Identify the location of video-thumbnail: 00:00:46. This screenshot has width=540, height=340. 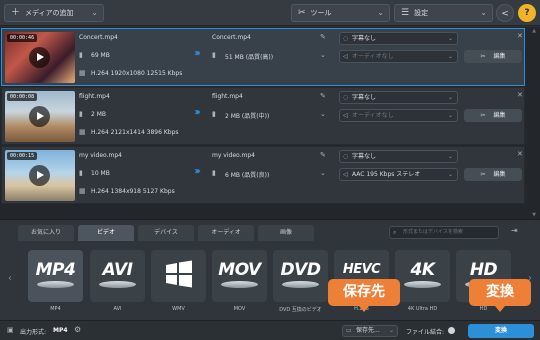
(40, 57).